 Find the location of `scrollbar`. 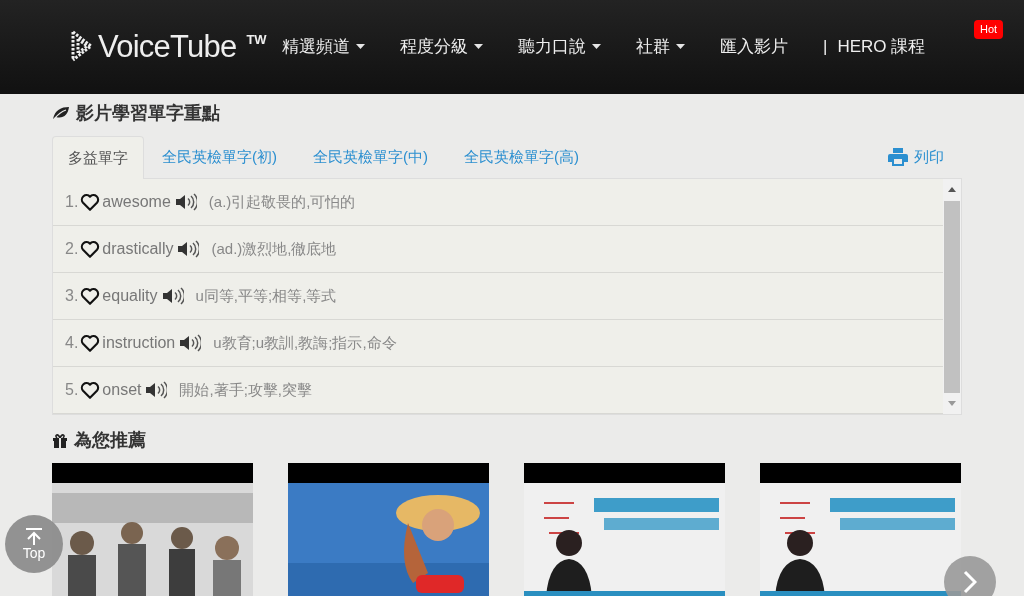

scrollbar is located at coordinates (952, 296).